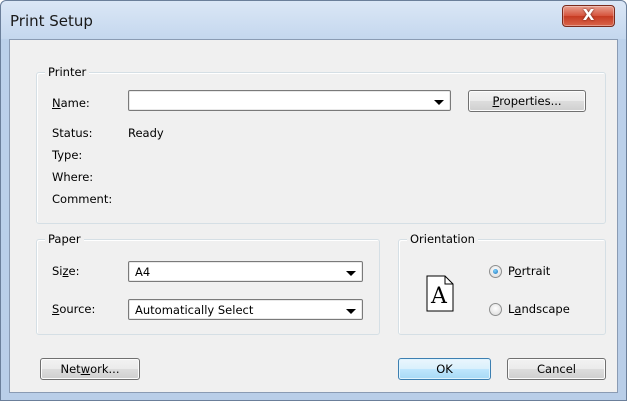 The width and height of the screenshot is (627, 401). Describe the element at coordinates (556, 369) in the screenshot. I see `cancel-button: Cancel` at that location.